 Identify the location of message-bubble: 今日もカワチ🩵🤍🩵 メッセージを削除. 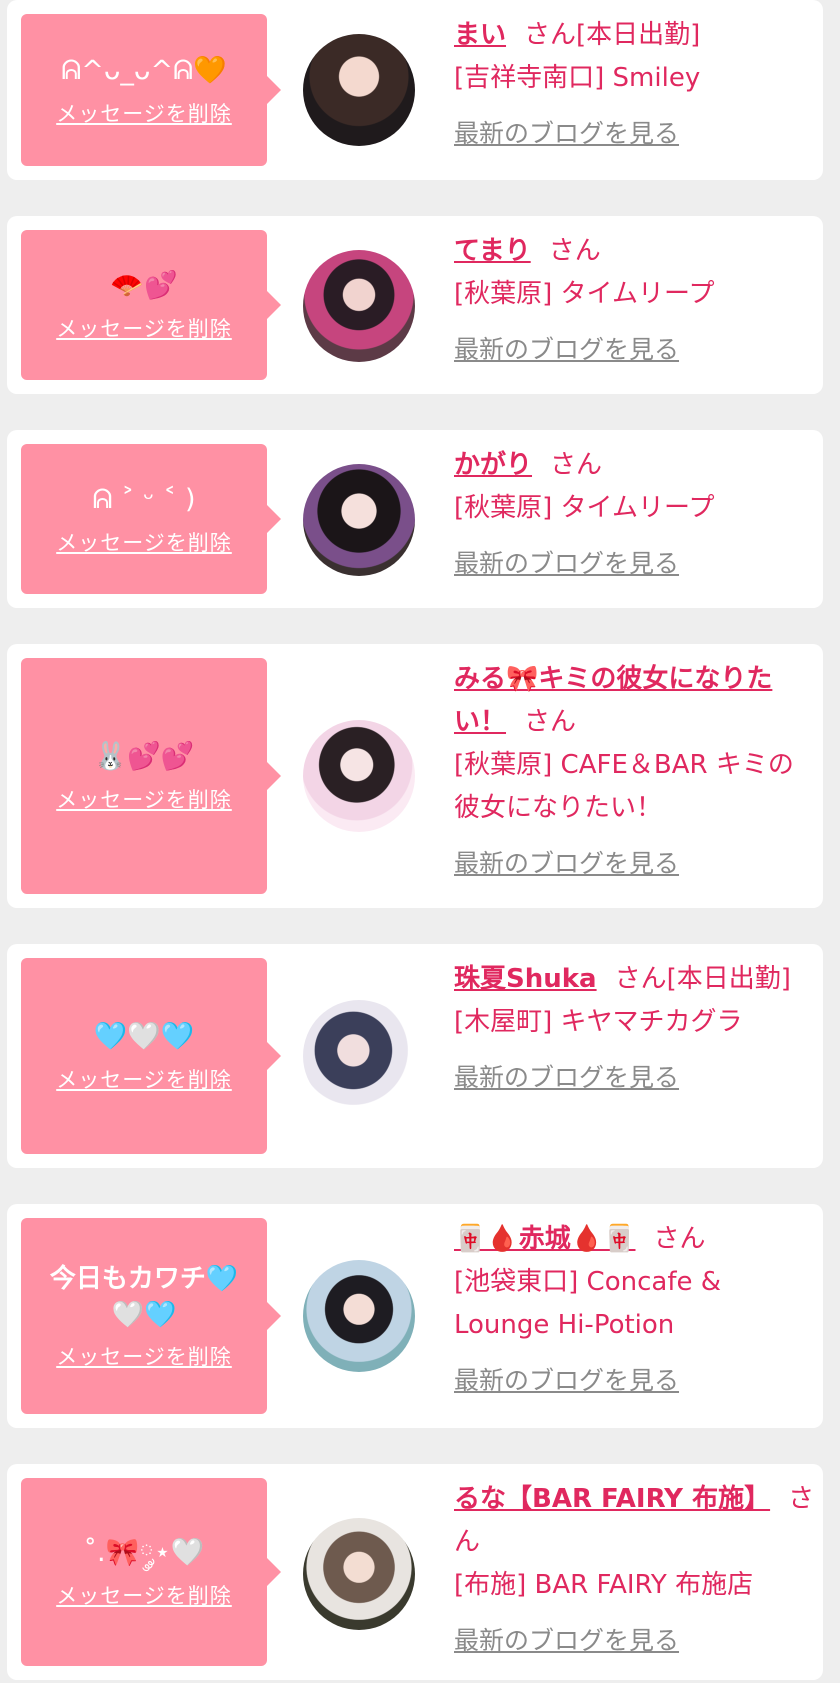
(151, 1316).